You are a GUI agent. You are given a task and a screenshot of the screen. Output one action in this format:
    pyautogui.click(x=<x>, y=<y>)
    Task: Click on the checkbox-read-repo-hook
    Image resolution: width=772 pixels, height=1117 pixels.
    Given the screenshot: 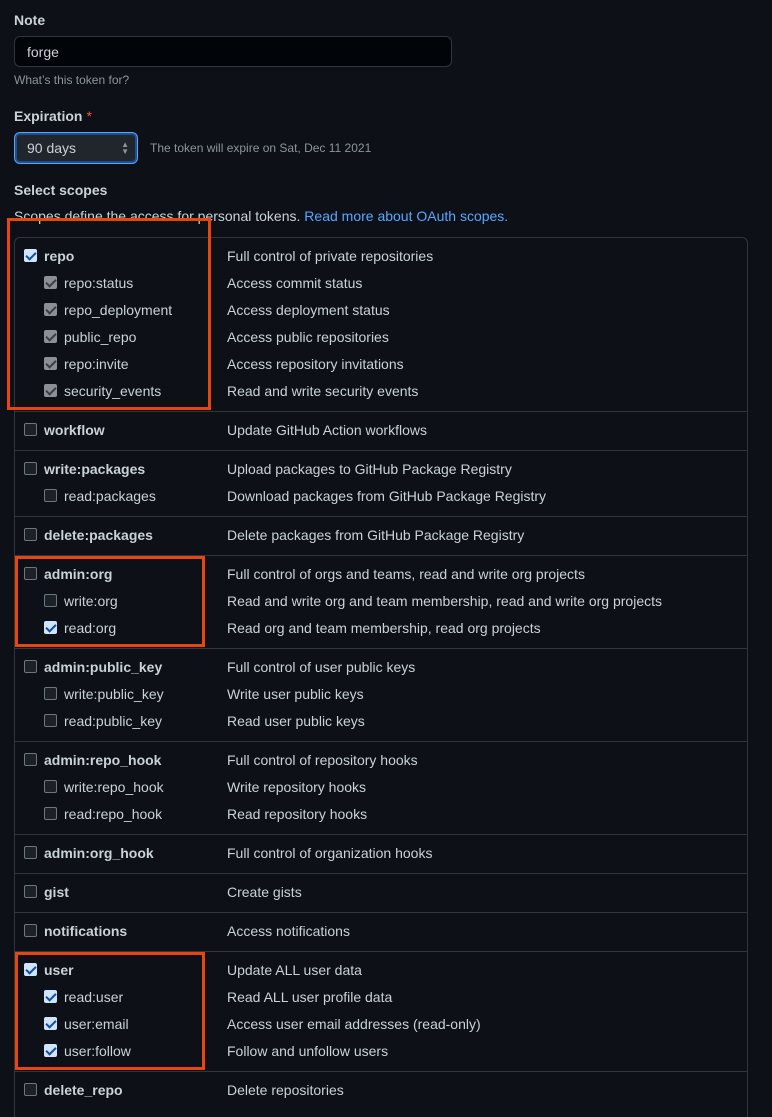 What is the action you would take?
    pyautogui.click(x=50, y=813)
    